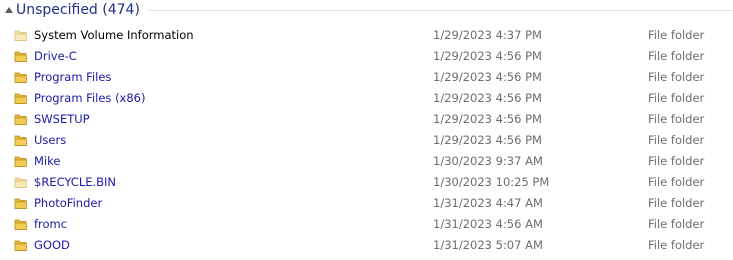 Image resolution: width=733 pixels, height=260 pixels. What do you see at coordinates (488, 161) in the screenshot?
I see `date-modified: 1/30/2023 9:37 AM` at bounding box center [488, 161].